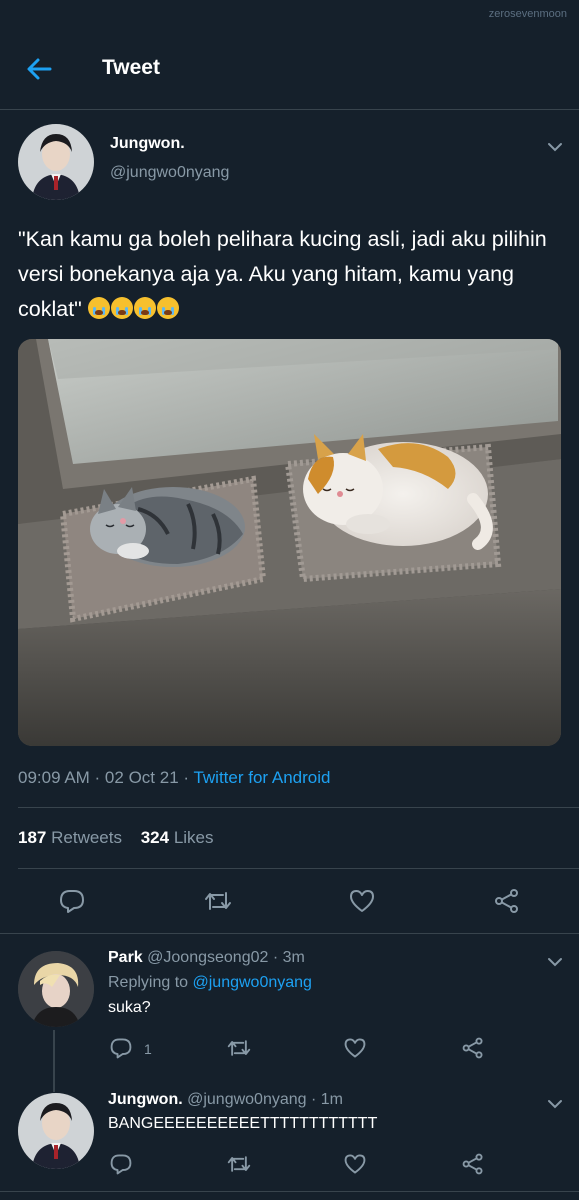 The image size is (579, 1200). I want to click on retweets-count: 187, so click(32, 837).